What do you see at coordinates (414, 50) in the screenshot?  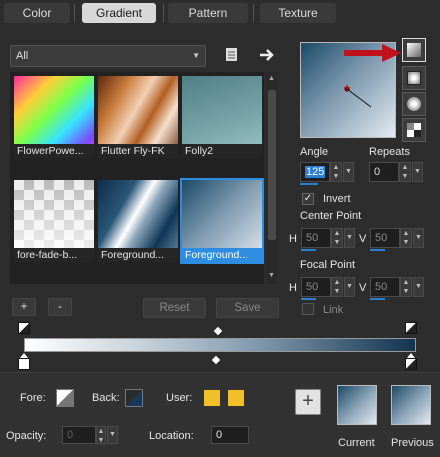 I see `linear-style-button` at bounding box center [414, 50].